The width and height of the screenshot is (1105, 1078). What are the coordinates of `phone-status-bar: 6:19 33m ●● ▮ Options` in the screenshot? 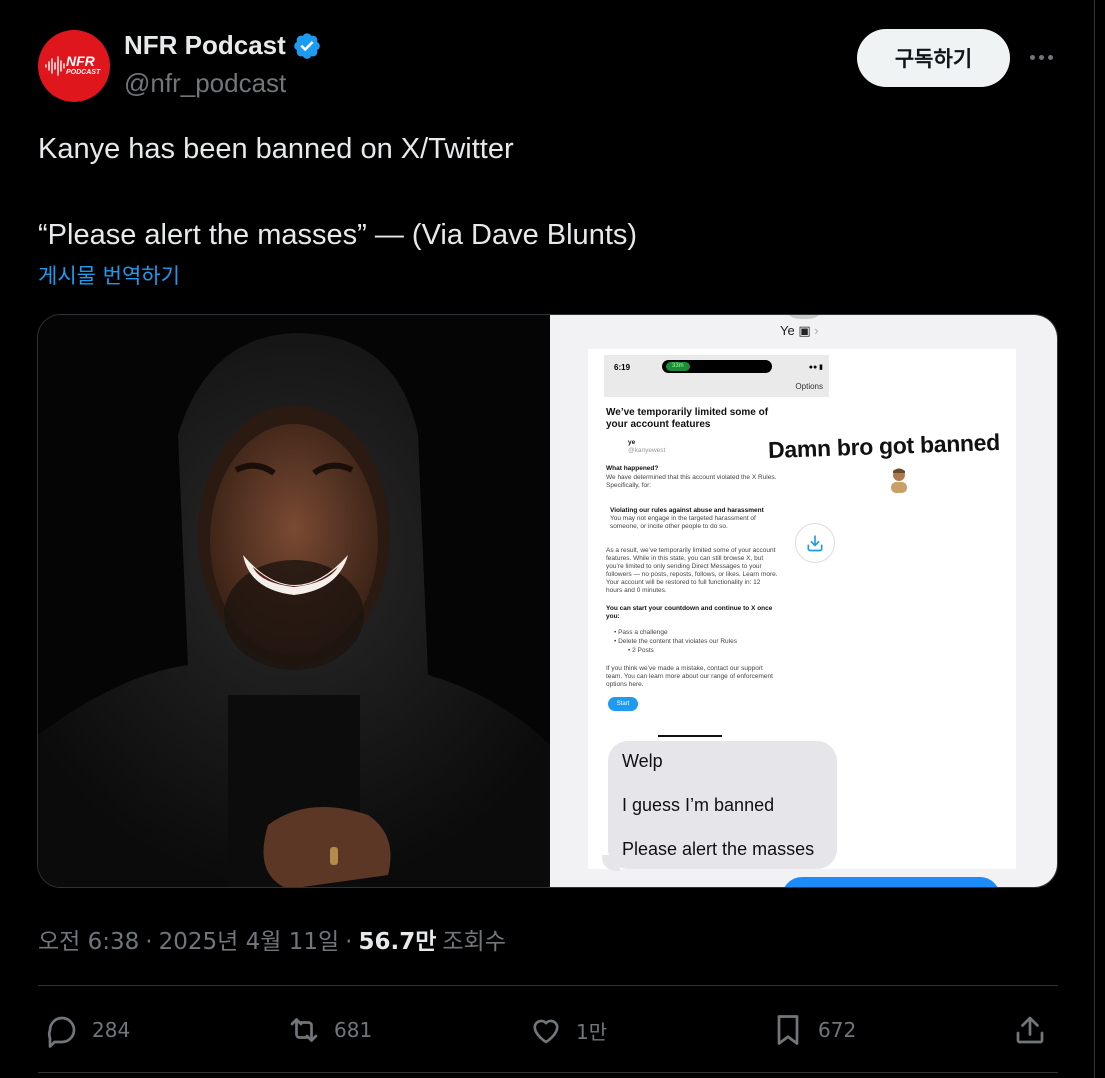 It's located at (716, 376).